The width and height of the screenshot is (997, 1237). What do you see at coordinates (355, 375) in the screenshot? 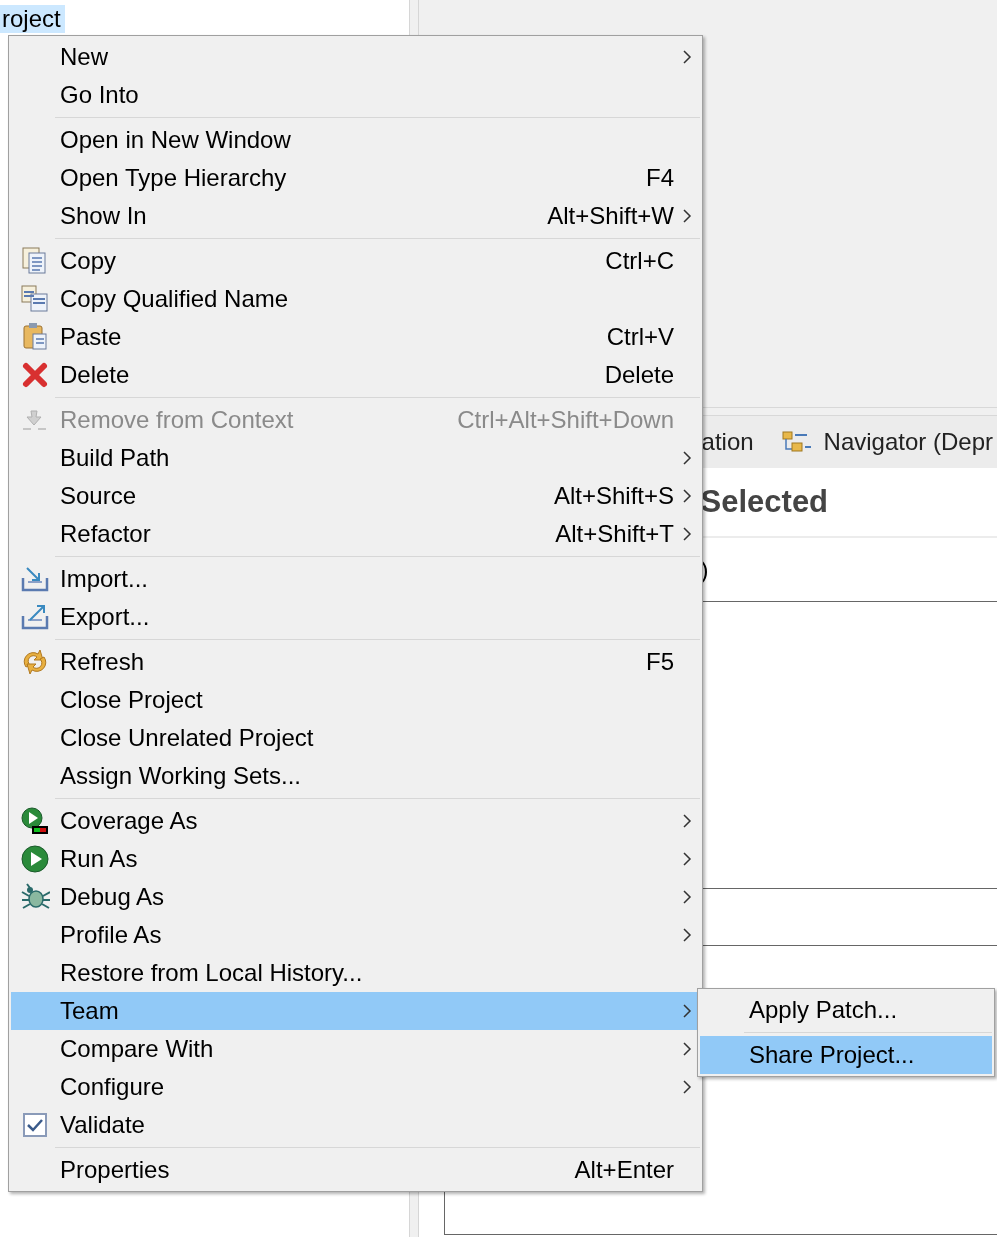
I see `menu-item: Delete Delete` at bounding box center [355, 375].